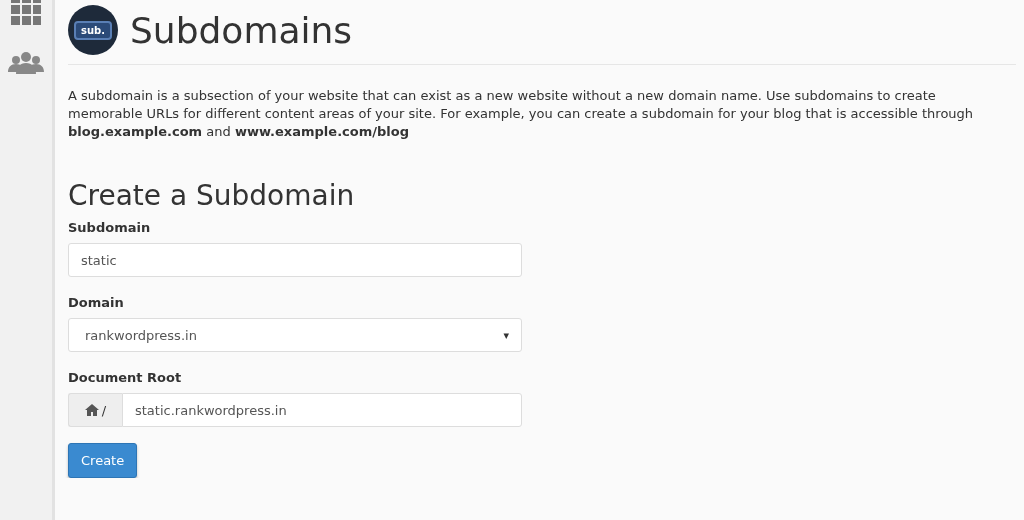 This screenshot has width=1024, height=520. What do you see at coordinates (96, 302) in the screenshot?
I see `field-label: Domain` at bounding box center [96, 302].